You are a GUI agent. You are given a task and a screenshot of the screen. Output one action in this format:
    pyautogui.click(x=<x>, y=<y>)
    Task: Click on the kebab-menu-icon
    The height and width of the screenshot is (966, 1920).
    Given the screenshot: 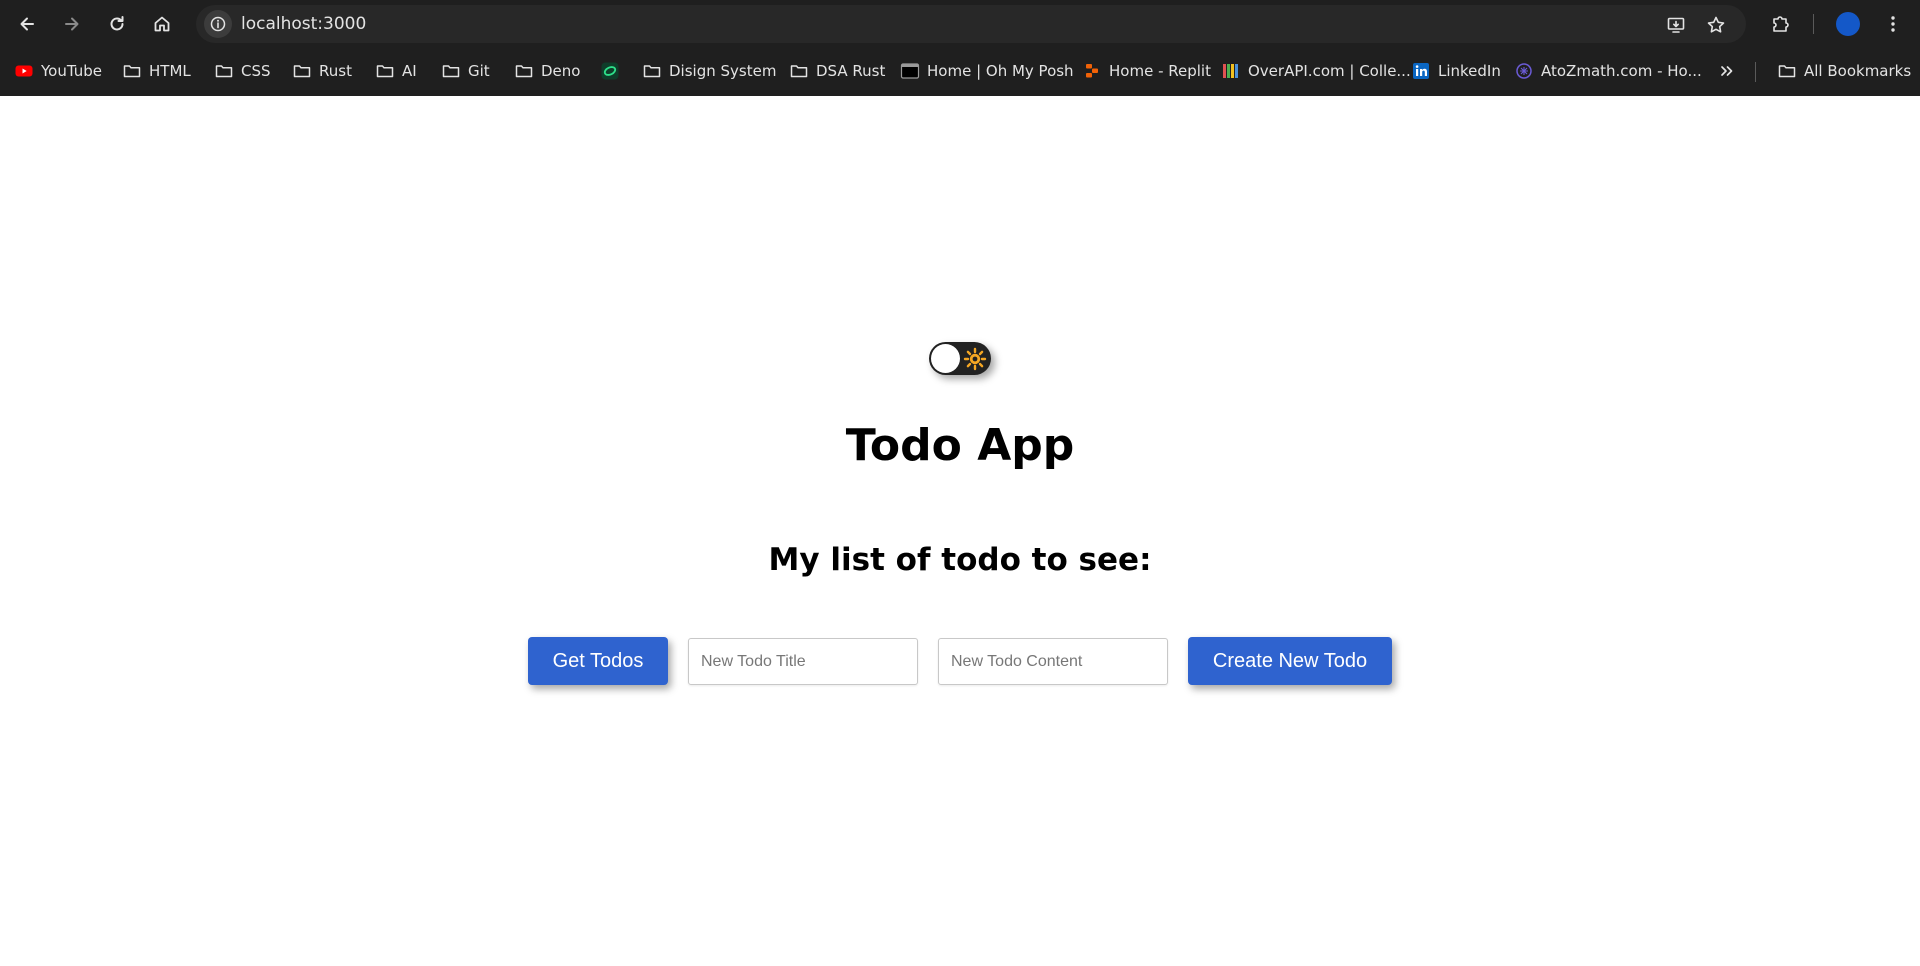 What is the action you would take?
    pyautogui.click(x=1893, y=24)
    